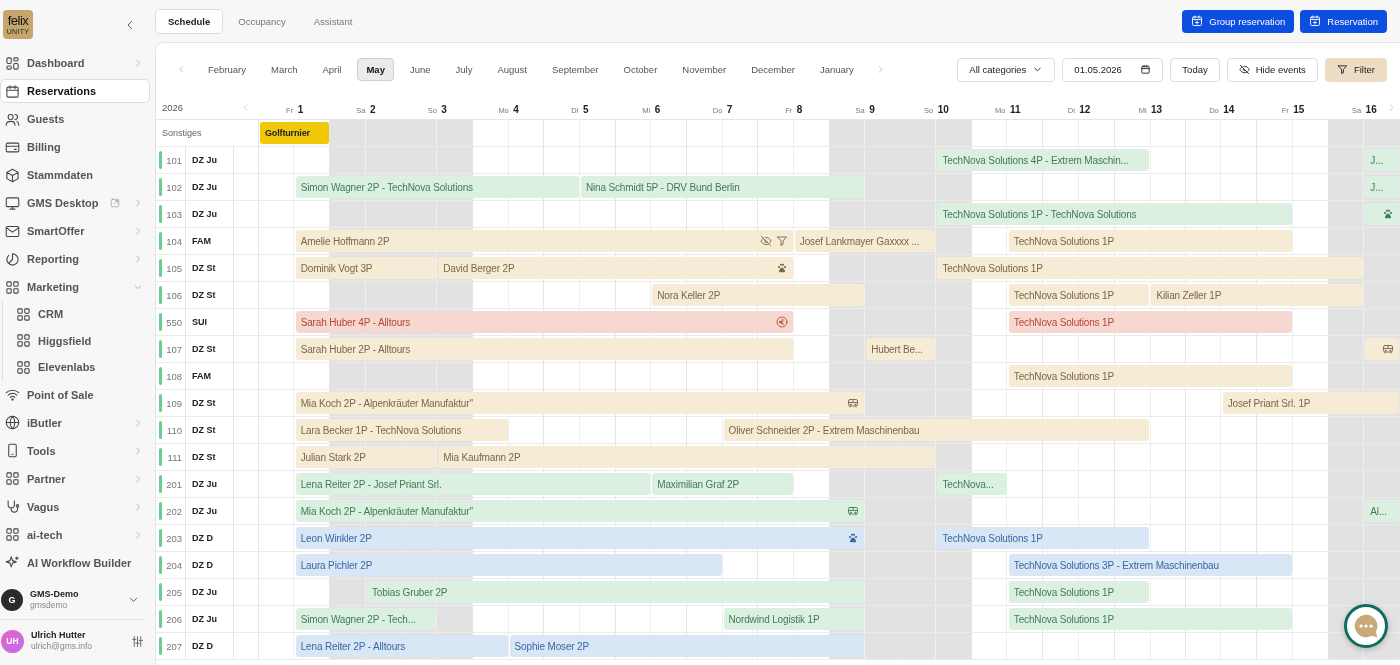 The height and width of the screenshot is (665, 1400). I want to click on nav-item: Point of Sale, so click(75, 394).